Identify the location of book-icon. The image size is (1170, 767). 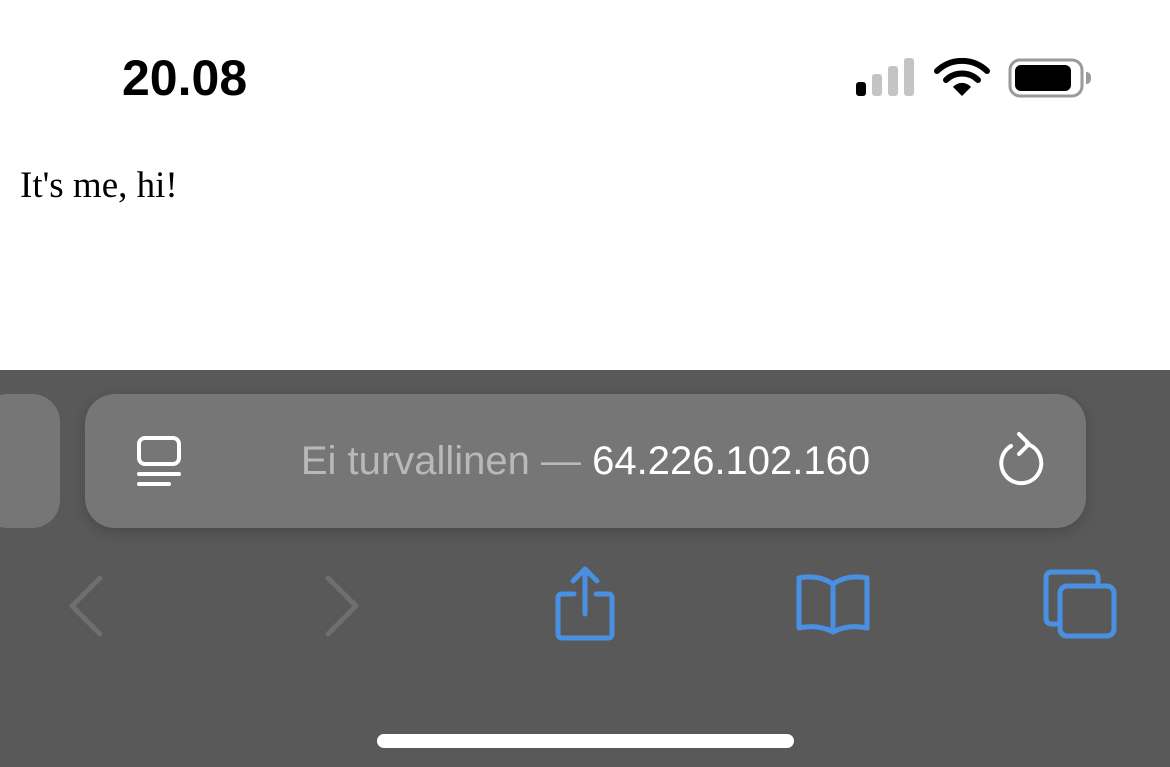
(833, 605).